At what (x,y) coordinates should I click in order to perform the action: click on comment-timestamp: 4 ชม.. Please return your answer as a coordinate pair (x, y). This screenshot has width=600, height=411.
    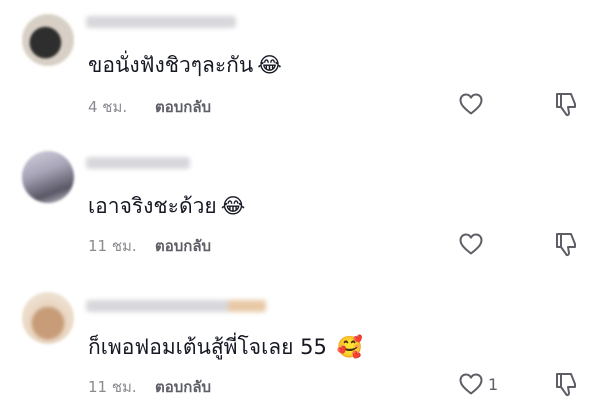
    Looking at the image, I should click on (108, 107).